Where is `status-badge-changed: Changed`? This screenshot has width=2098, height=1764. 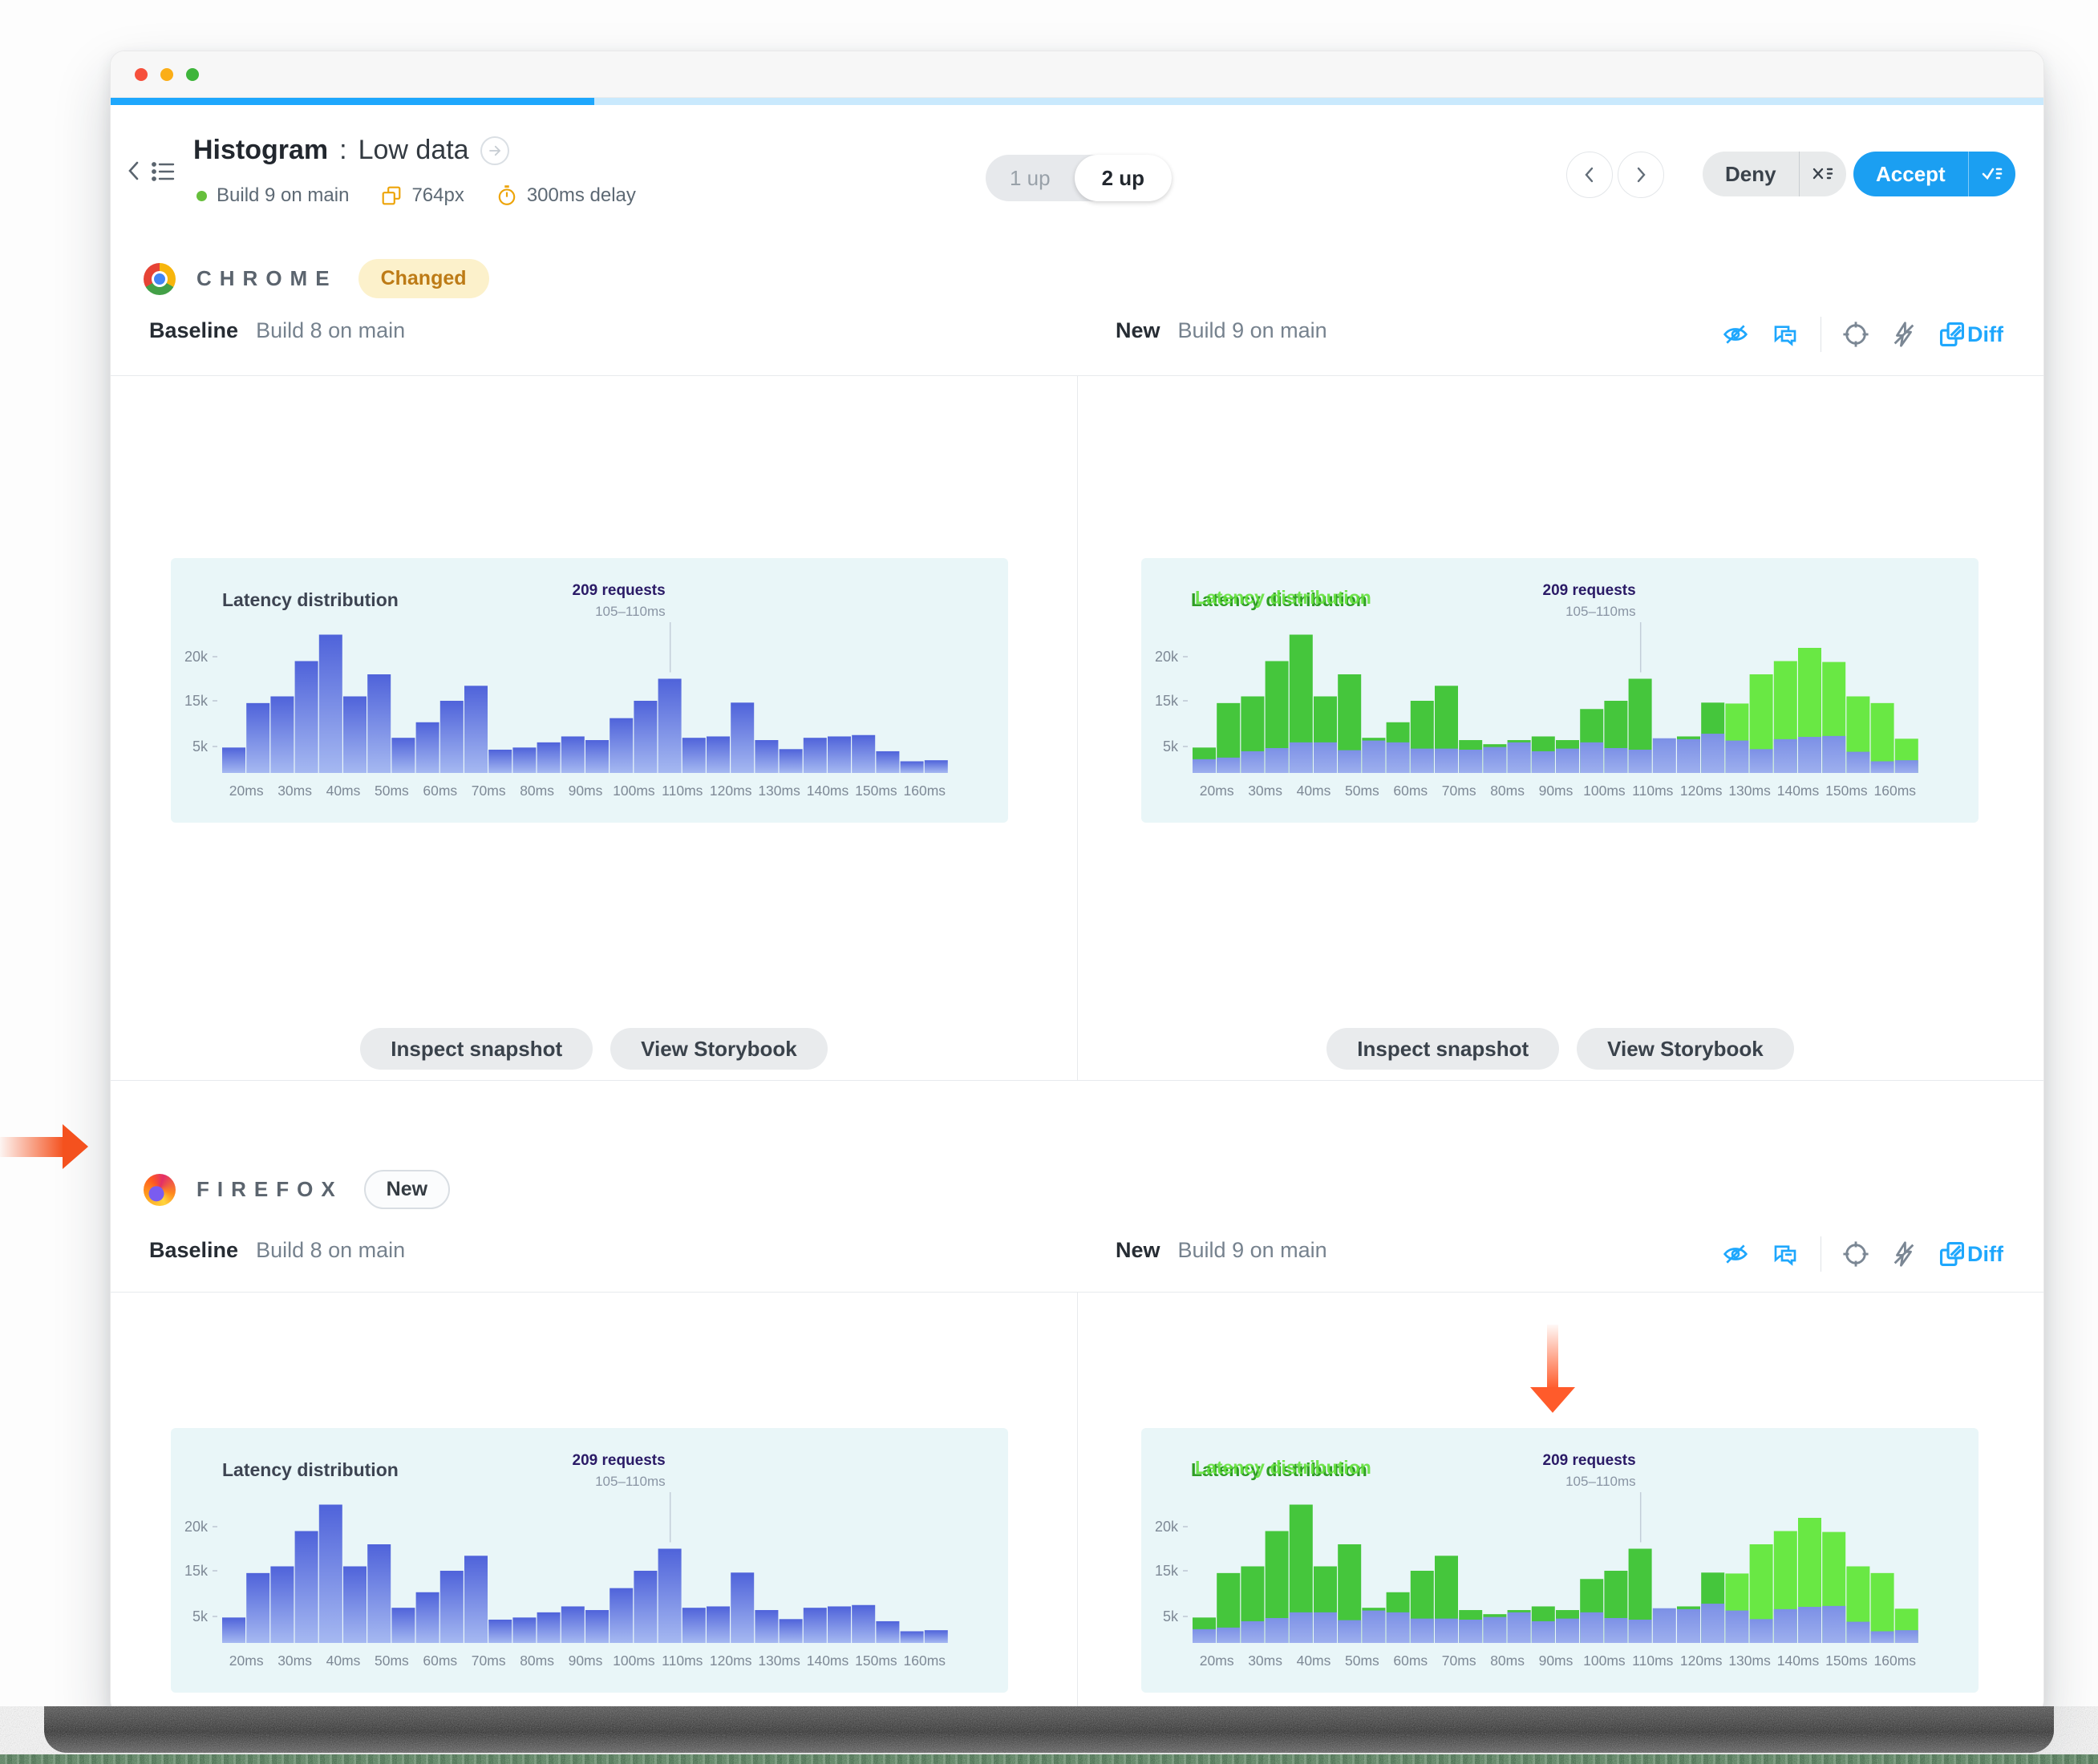 status-badge-changed: Changed is located at coordinates (423, 278).